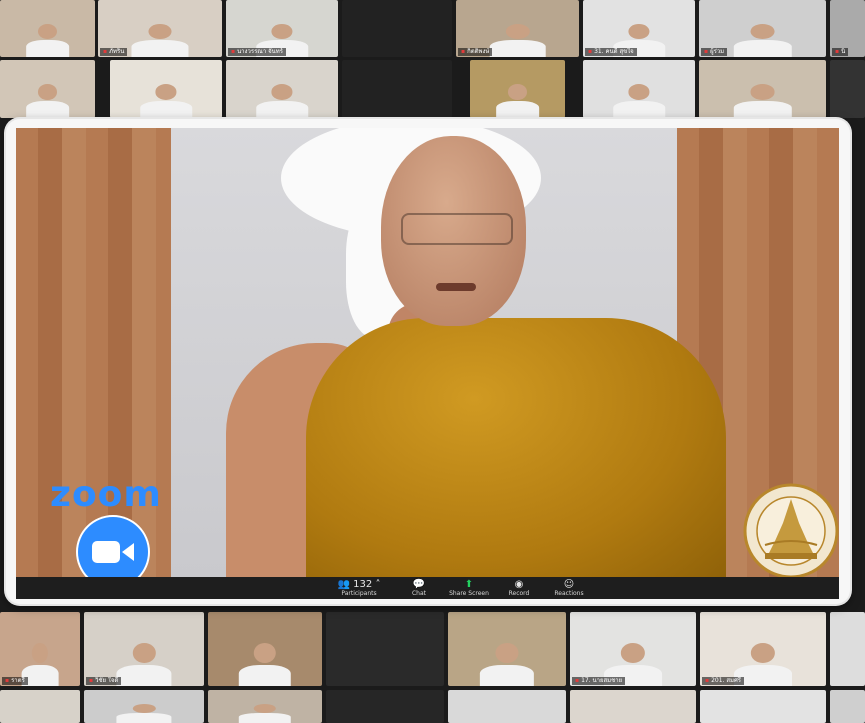  I want to click on participant-tile: วิชัย ใจดี, so click(144, 649).